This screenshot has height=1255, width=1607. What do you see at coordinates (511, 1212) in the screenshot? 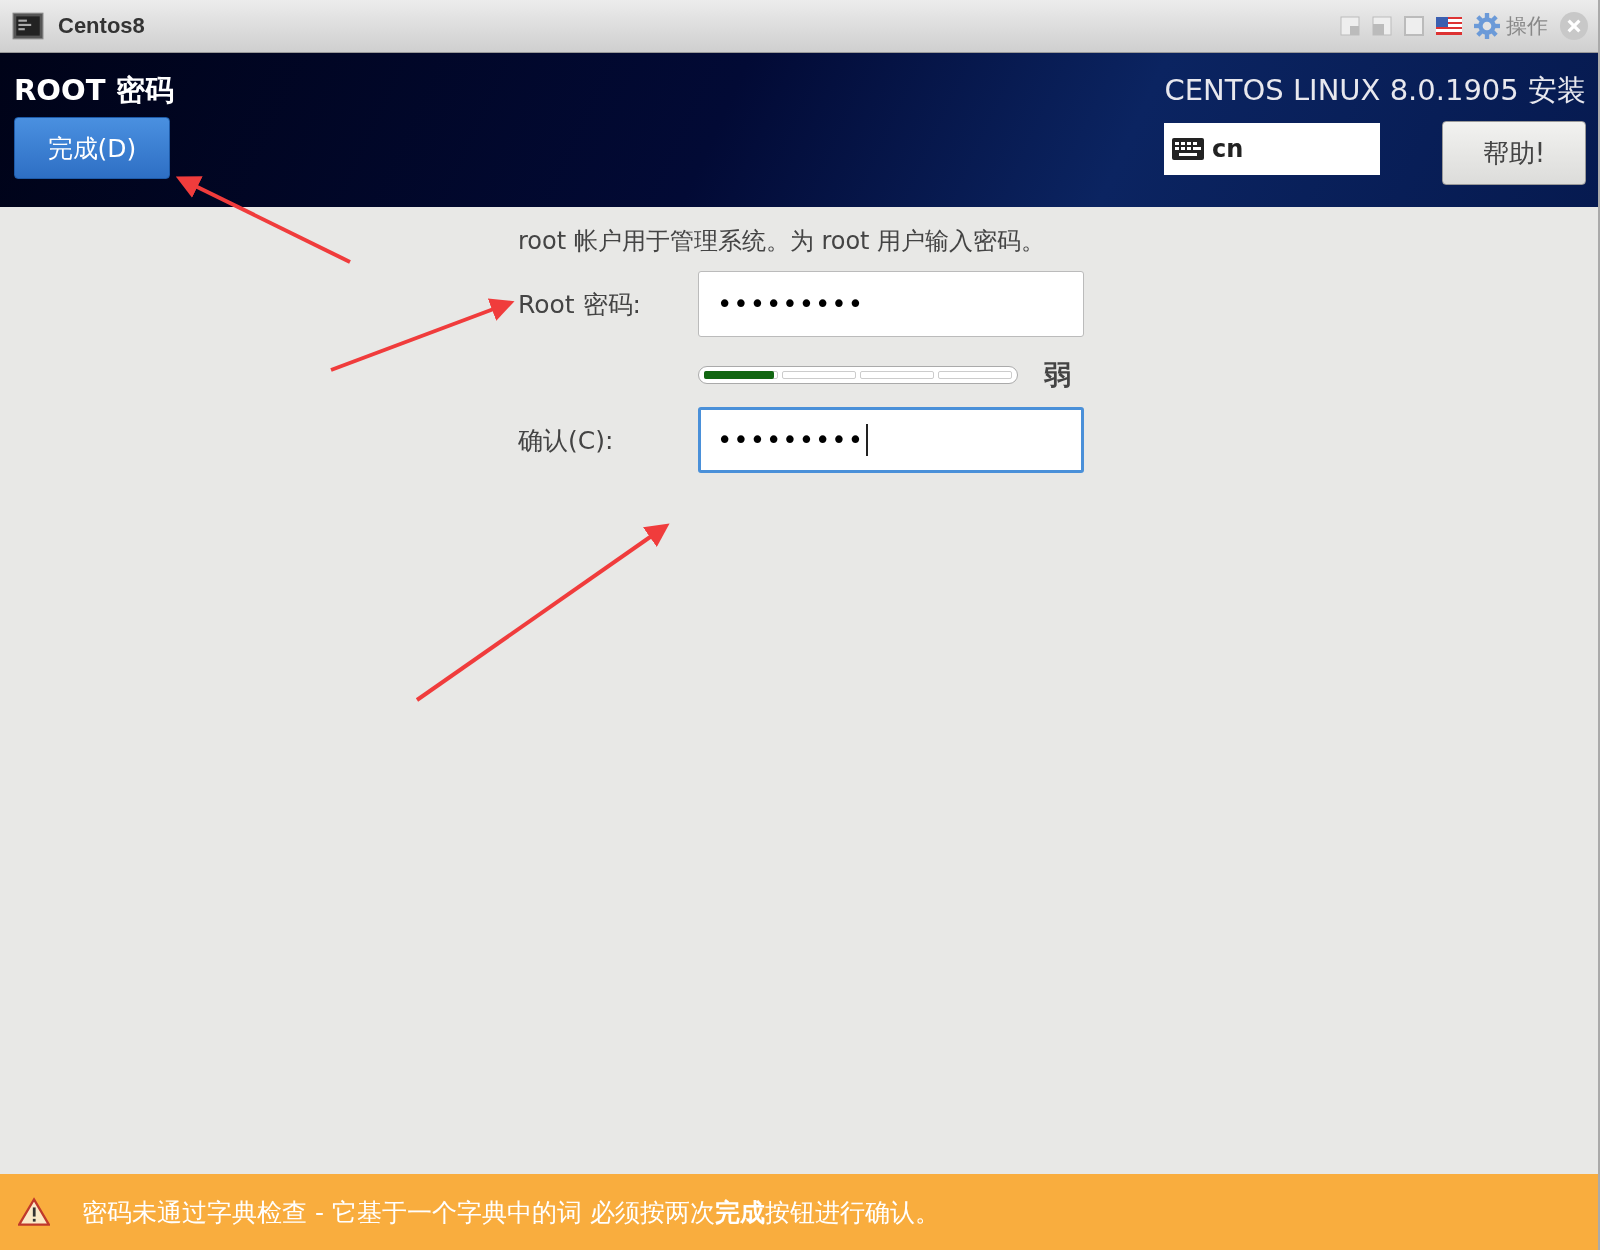
I see `warning-message: 密码未通过字典检查 - 它基于一个字典中的词 必须按两次完成按钮进行确认。` at bounding box center [511, 1212].